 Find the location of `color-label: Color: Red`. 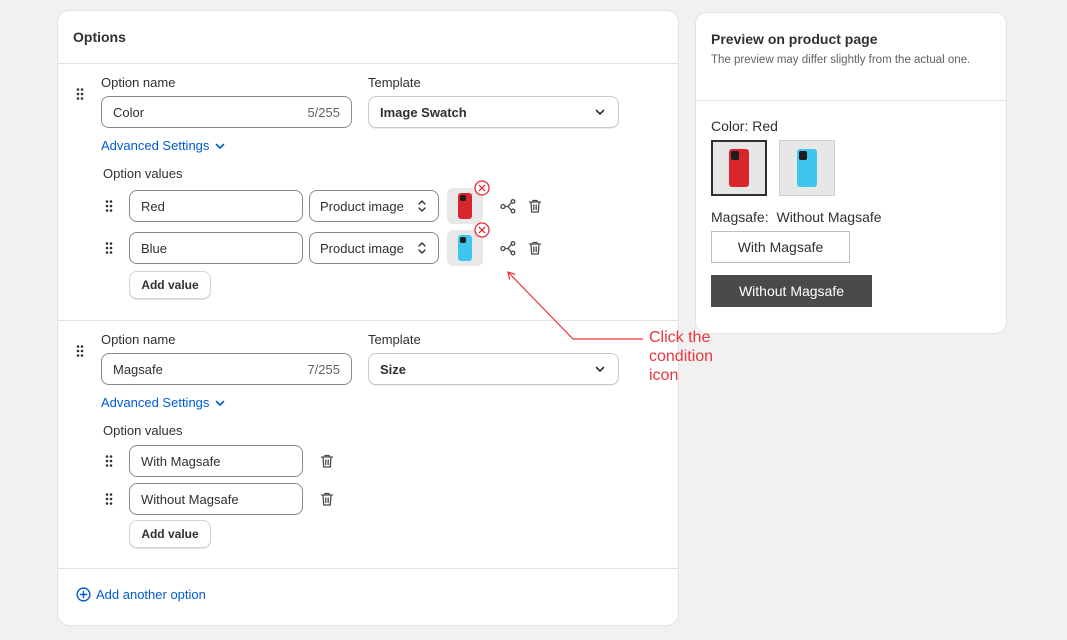

color-label: Color: Red is located at coordinates (744, 126).